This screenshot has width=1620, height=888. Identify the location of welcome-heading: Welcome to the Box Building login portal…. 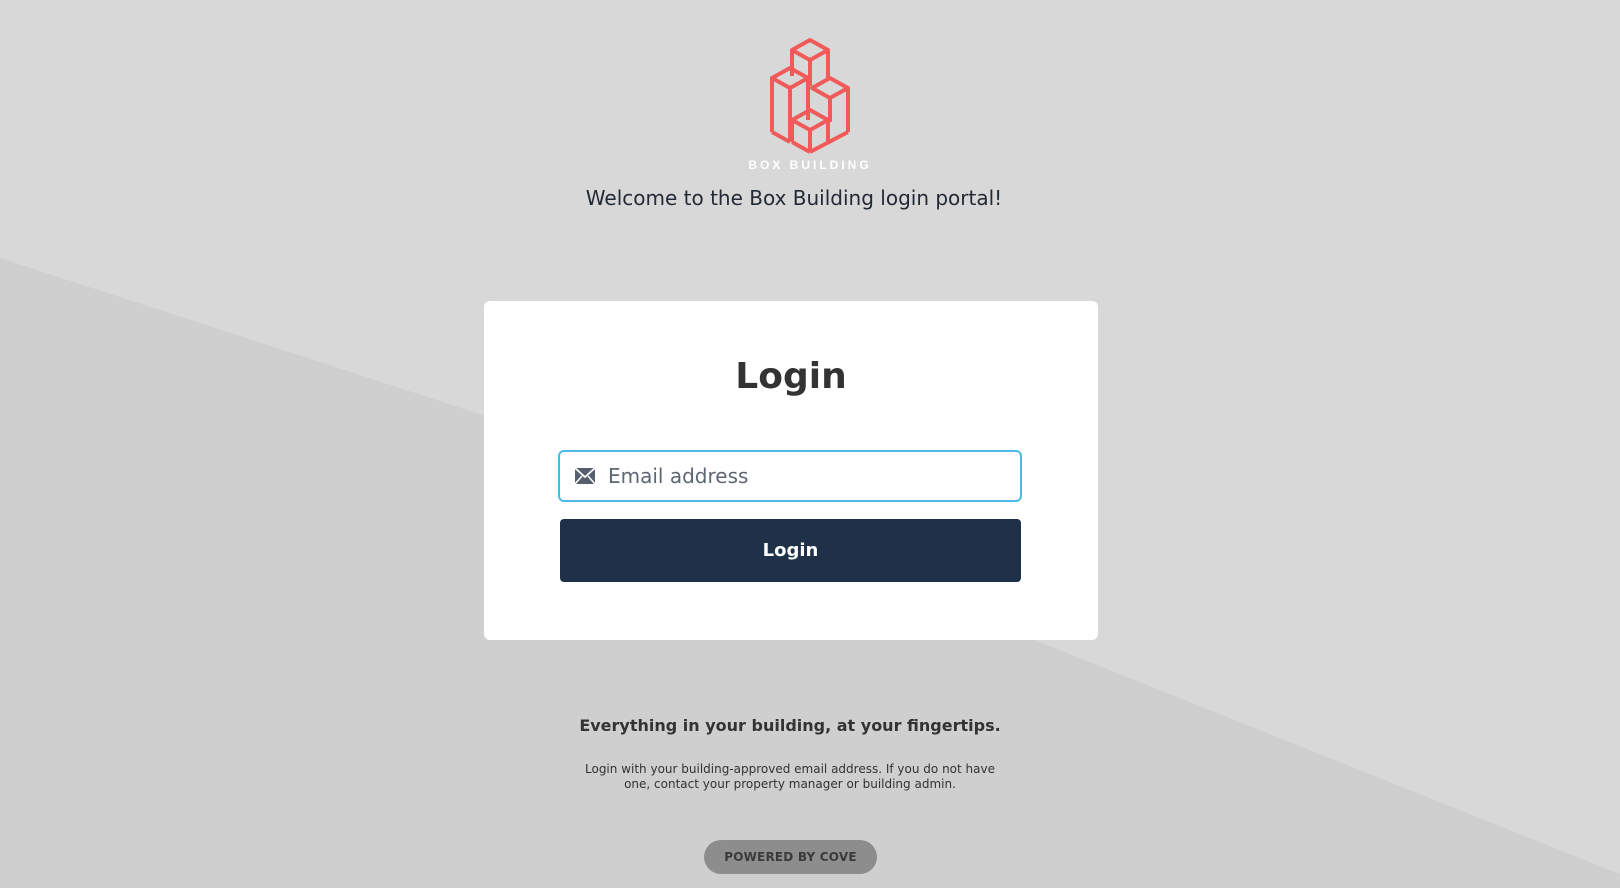
(794, 198).